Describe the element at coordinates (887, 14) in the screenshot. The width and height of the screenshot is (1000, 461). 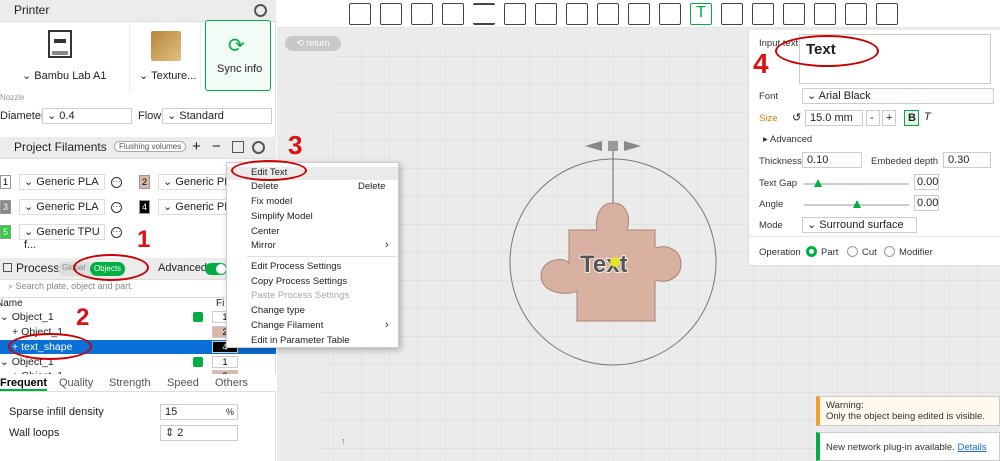
I see `ruler-icon` at that location.